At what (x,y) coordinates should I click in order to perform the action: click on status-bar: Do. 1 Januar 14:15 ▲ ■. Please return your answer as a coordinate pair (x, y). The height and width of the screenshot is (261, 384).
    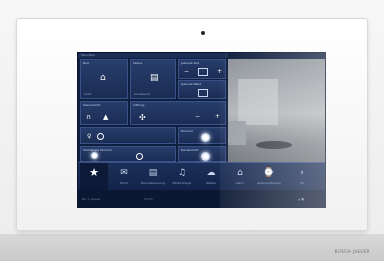
    Looking at the image, I should click on (201, 198).